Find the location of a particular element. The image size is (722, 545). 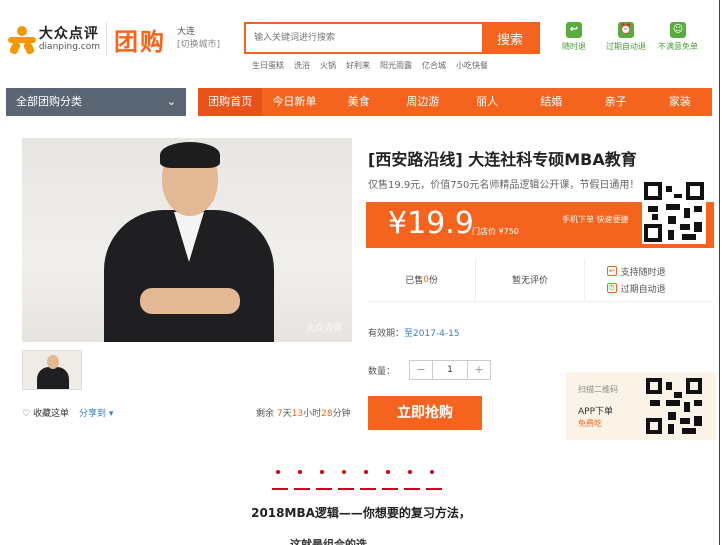

guarantee-label: 随时退 is located at coordinates (574, 46).